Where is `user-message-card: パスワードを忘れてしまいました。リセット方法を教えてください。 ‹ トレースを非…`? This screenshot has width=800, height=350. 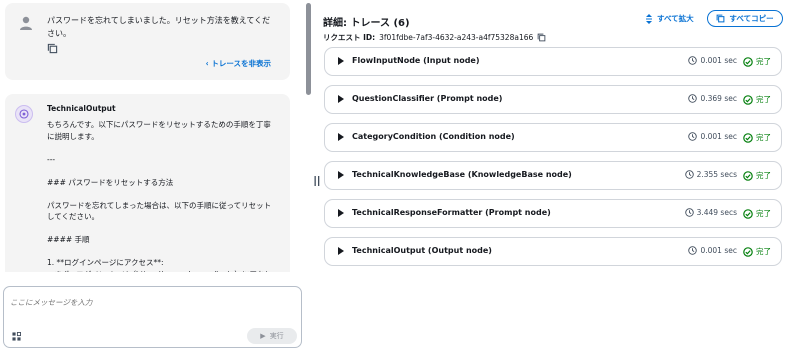 user-message-card: パスワードを忘れてしまいました。リセット方法を教えてください。 ‹ トレースを非… is located at coordinates (147, 41).